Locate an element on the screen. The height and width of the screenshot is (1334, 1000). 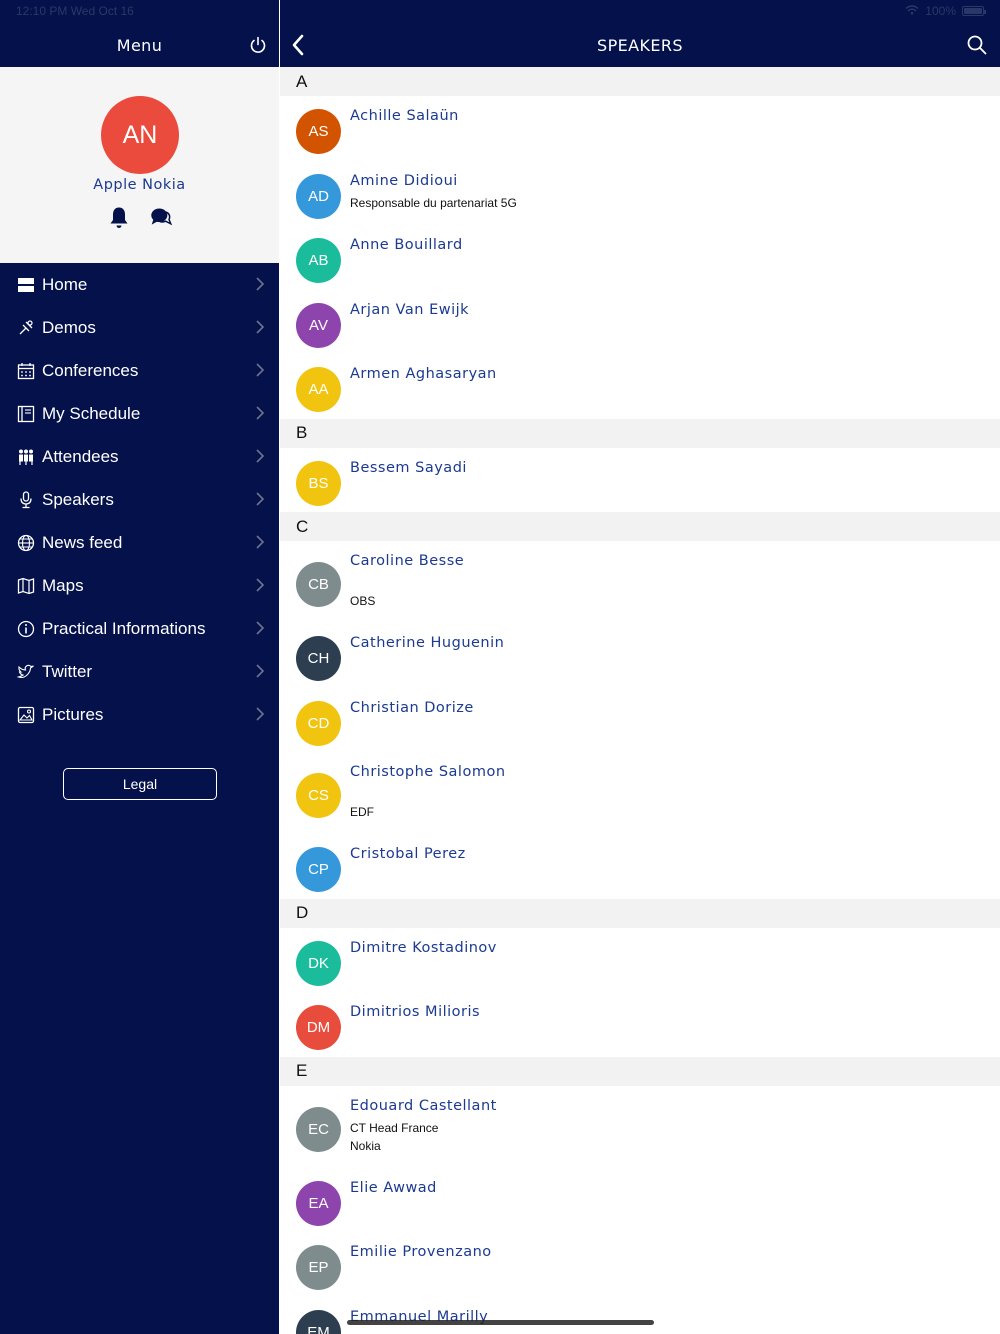
sidebar-item-label: Home is located at coordinates (65, 284).